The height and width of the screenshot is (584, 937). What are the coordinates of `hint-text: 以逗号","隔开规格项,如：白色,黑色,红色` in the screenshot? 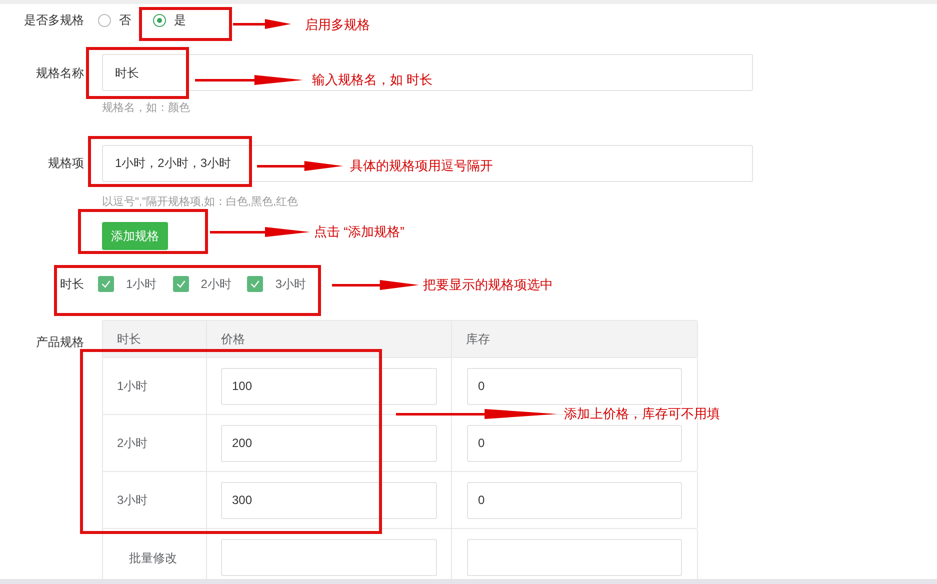 It's located at (201, 202).